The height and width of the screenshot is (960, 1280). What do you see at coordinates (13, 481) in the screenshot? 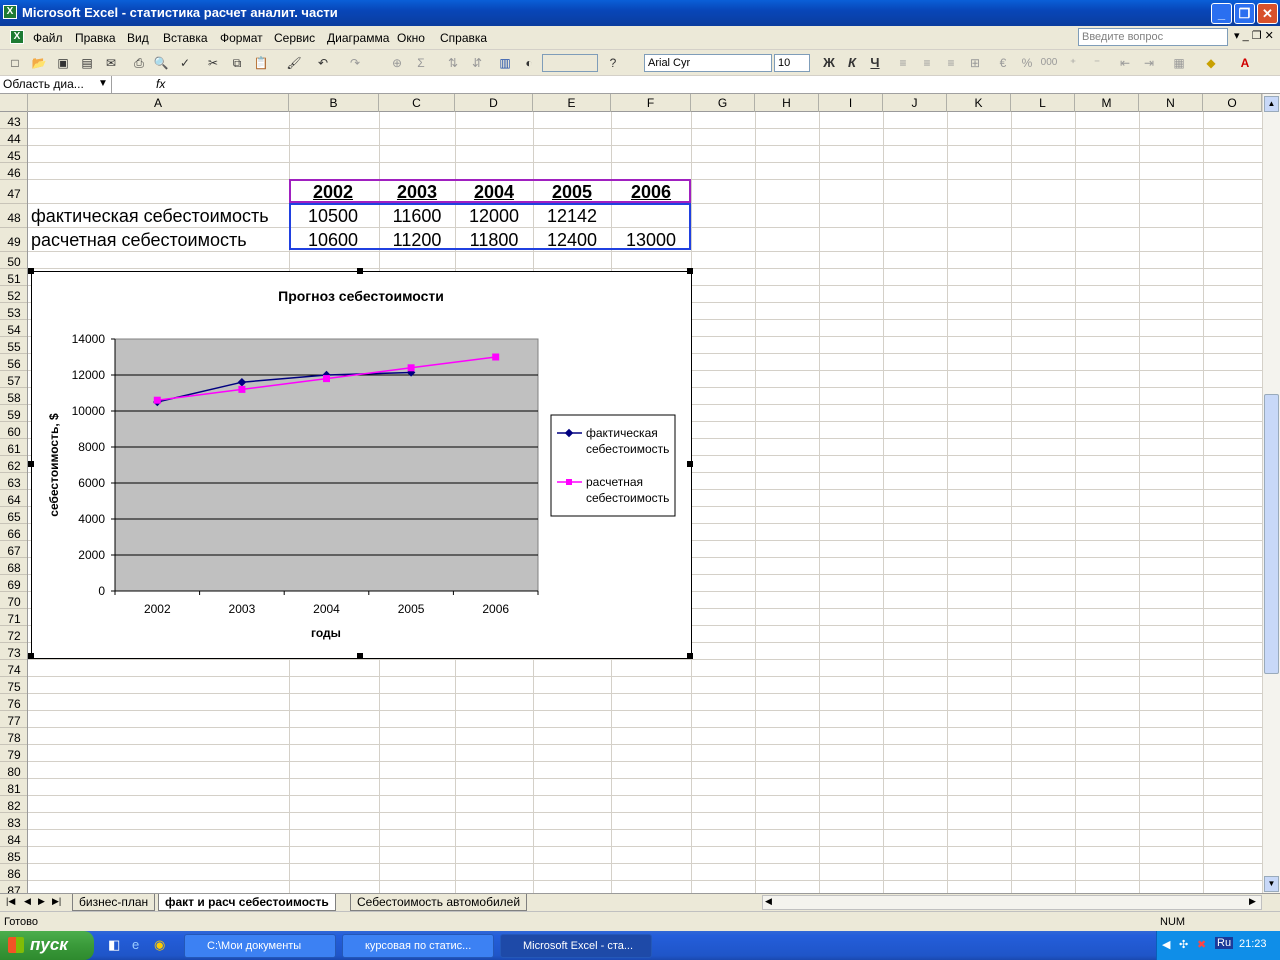
I see `row-header: 63` at bounding box center [13, 481].